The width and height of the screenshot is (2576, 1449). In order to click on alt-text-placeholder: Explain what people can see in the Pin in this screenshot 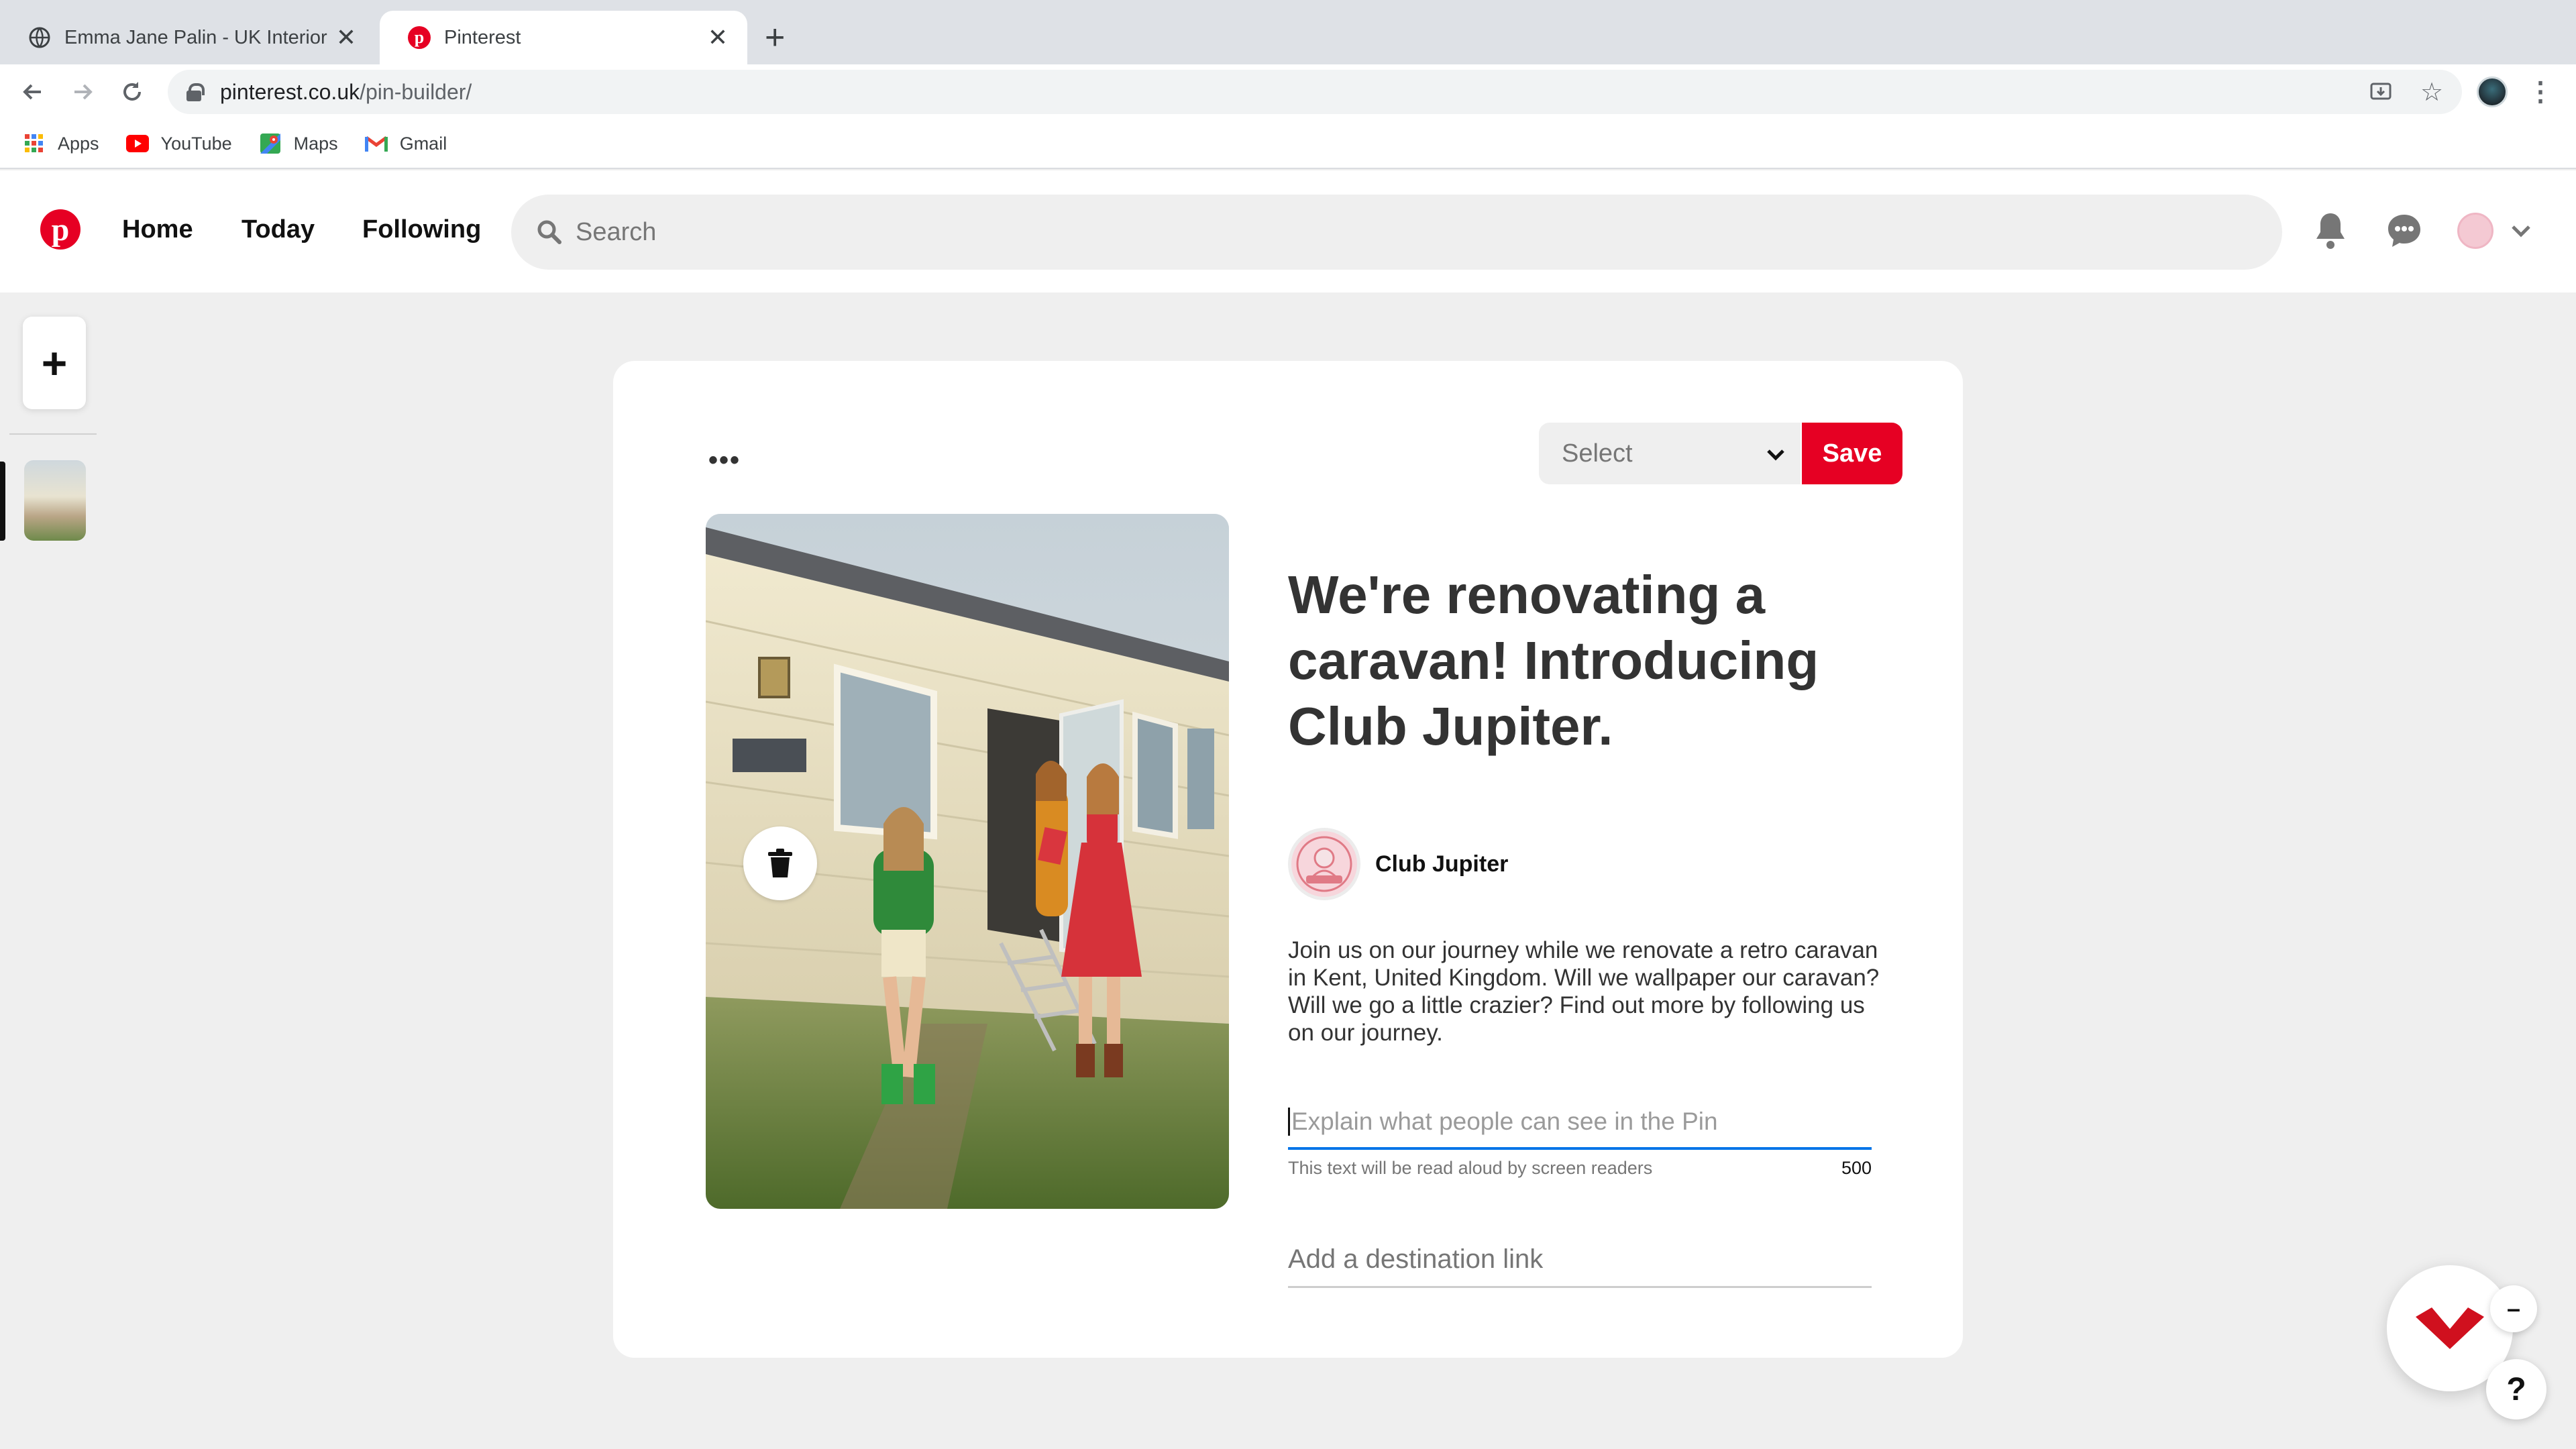, I will do `click(1504, 1121)`.